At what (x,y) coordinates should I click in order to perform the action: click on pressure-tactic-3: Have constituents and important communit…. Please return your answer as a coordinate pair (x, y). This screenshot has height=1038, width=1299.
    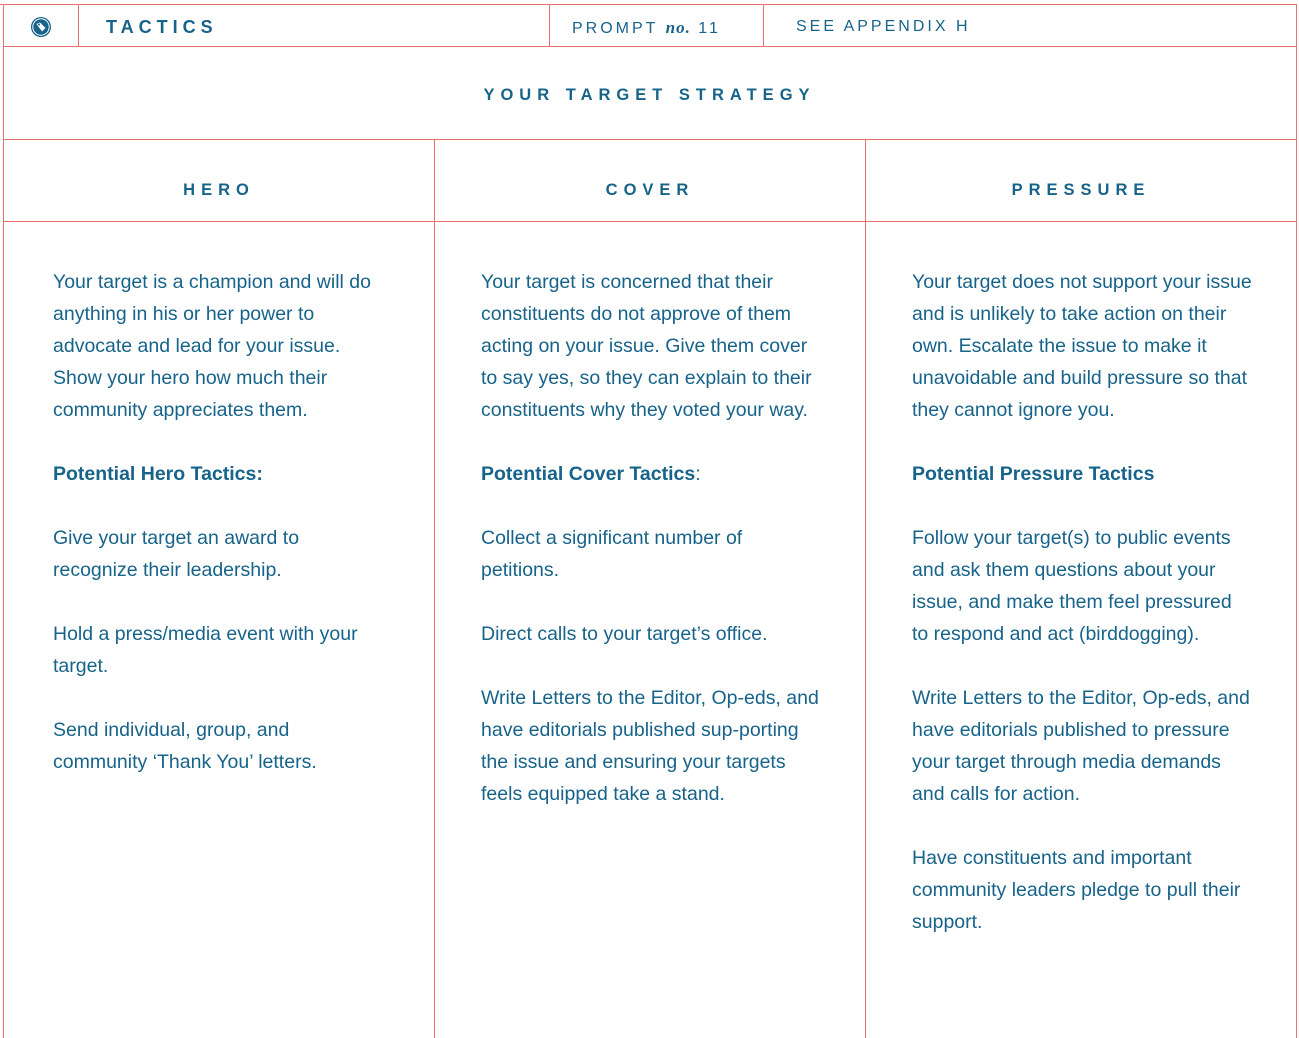
    Looking at the image, I should click on (1076, 890).